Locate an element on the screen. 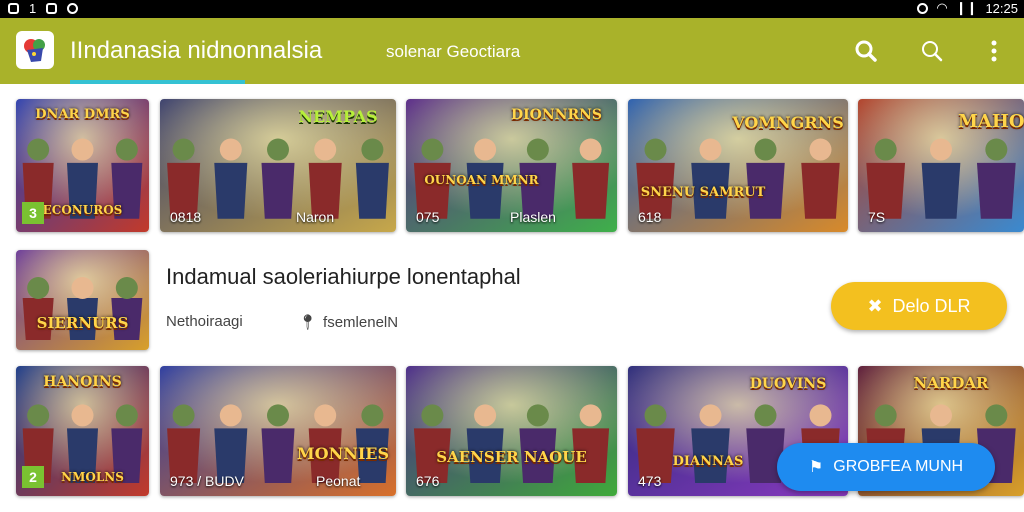 This screenshot has height=512, width=1024. tools-icon: ✖ is located at coordinates (875, 305).